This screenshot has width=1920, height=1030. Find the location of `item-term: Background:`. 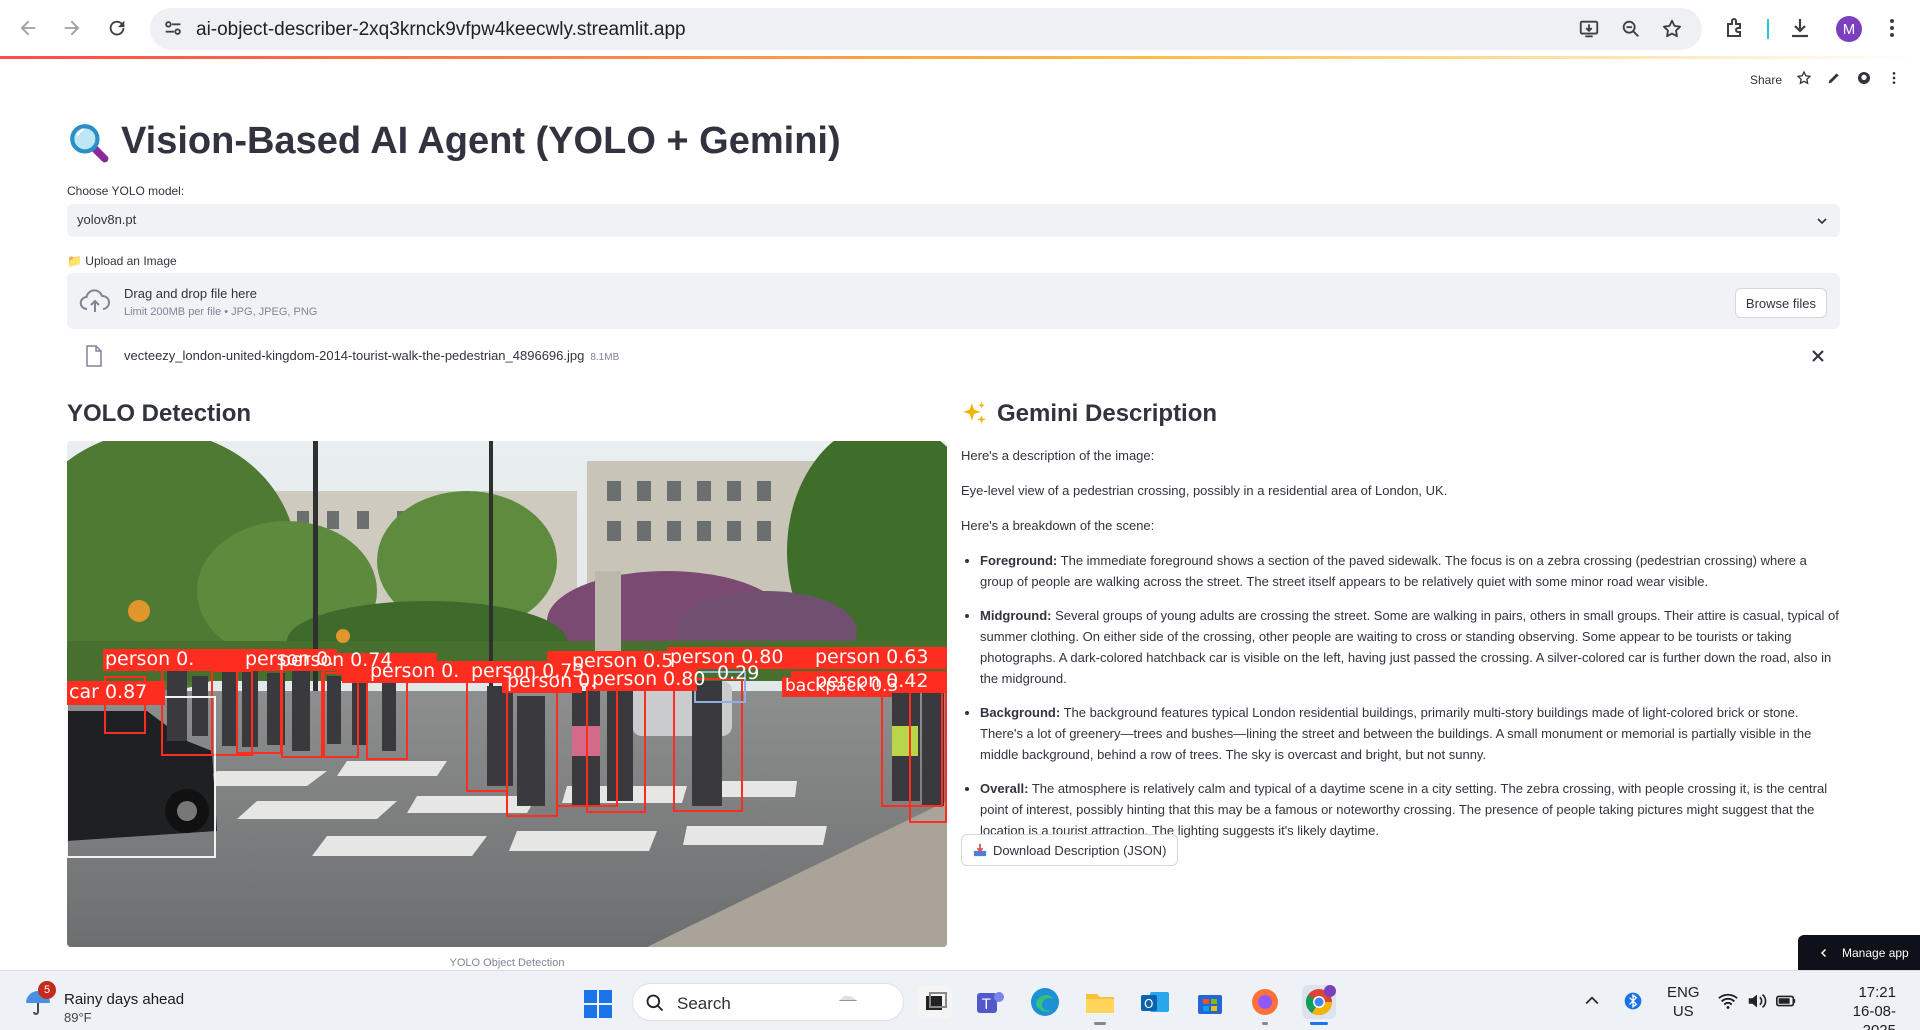

item-term: Background: is located at coordinates (1020, 712).